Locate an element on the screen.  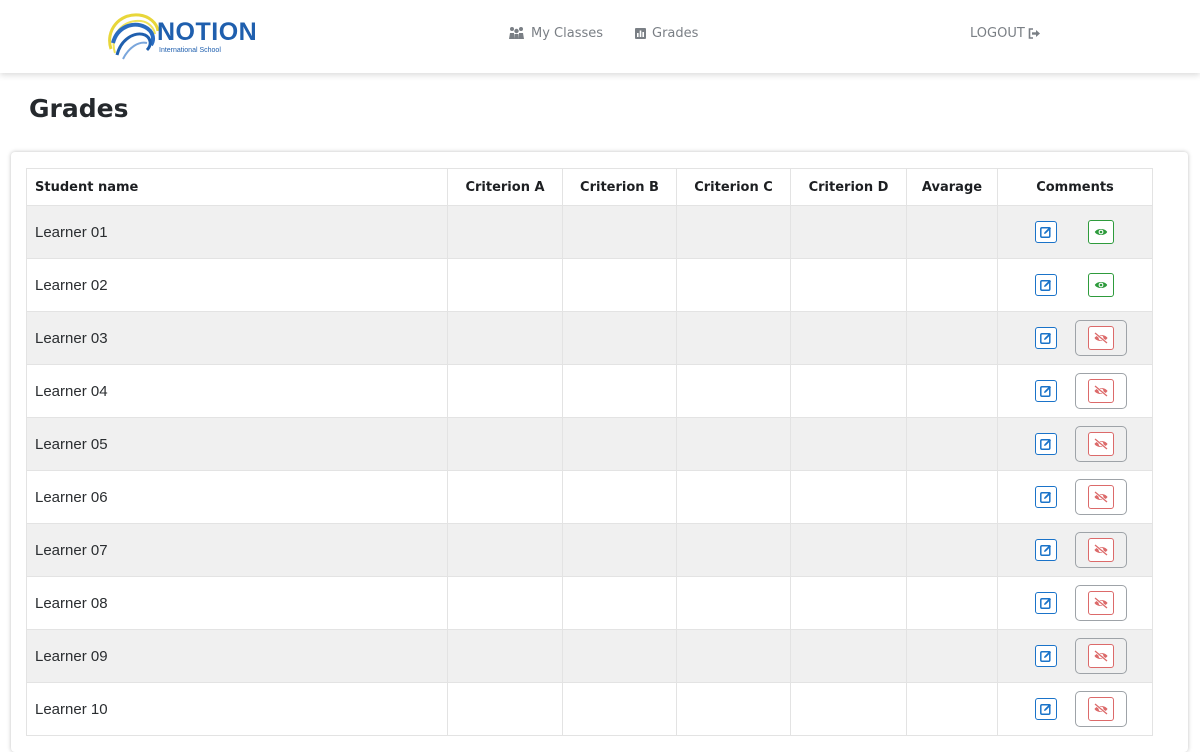
nav-grades-label: Grades is located at coordinates (675, 33).